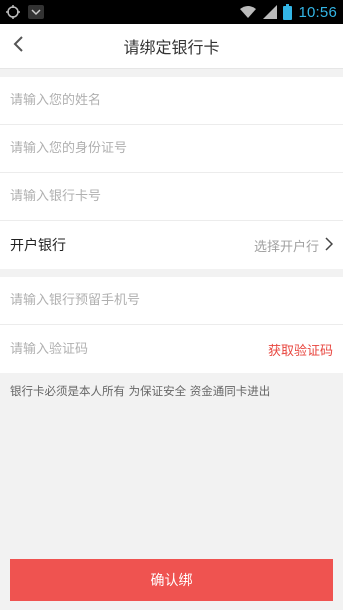 This screenshot has width=343, height=610. Describe the element at coordinates (248, 12) in the screenshot. I see `wifi-icon` at that location.